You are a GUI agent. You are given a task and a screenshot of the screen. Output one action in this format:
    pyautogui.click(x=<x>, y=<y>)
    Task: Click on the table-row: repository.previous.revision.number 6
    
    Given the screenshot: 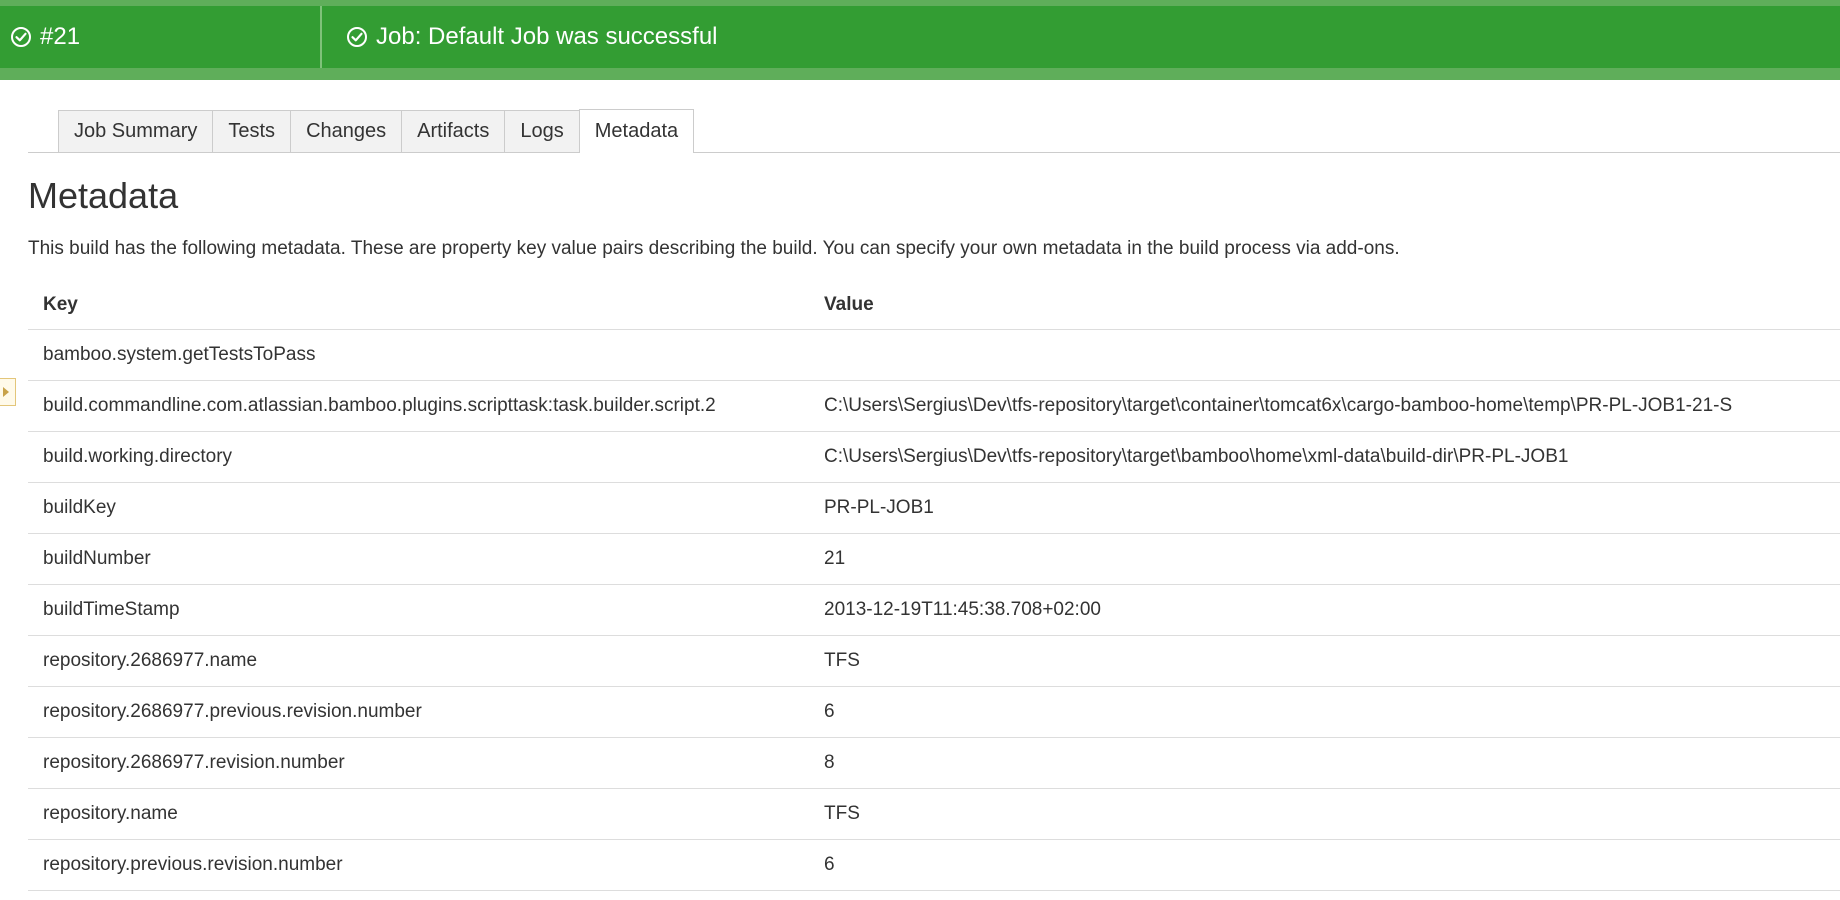 What is the action you would take?
    pyautogui.click(x=934, y=865)
    